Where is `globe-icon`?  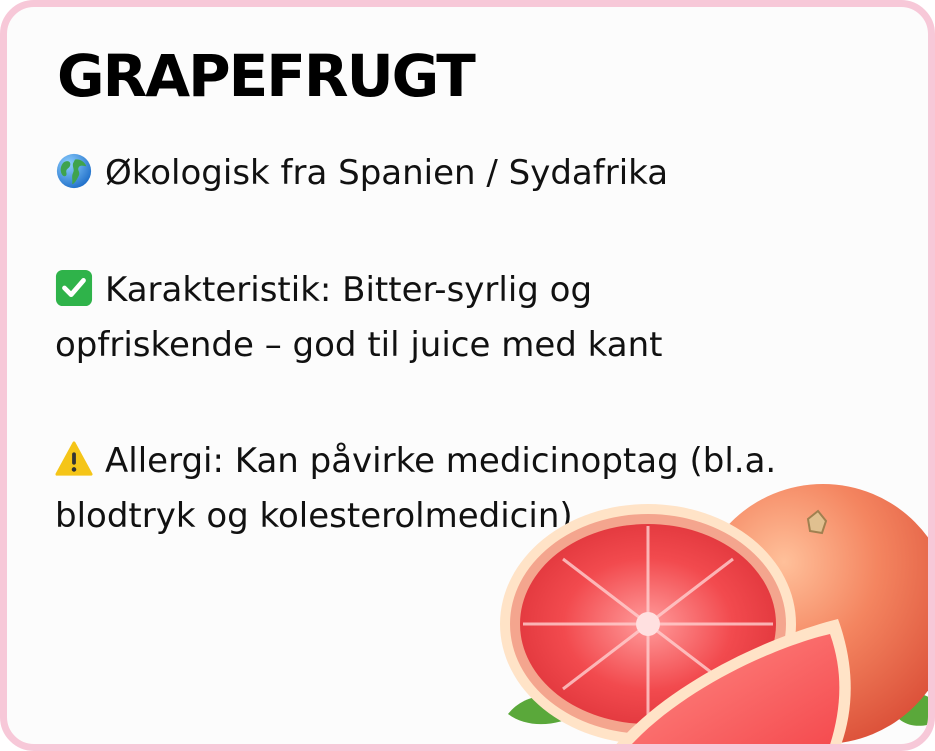 globe-icon is located at coordinates (74, 171).